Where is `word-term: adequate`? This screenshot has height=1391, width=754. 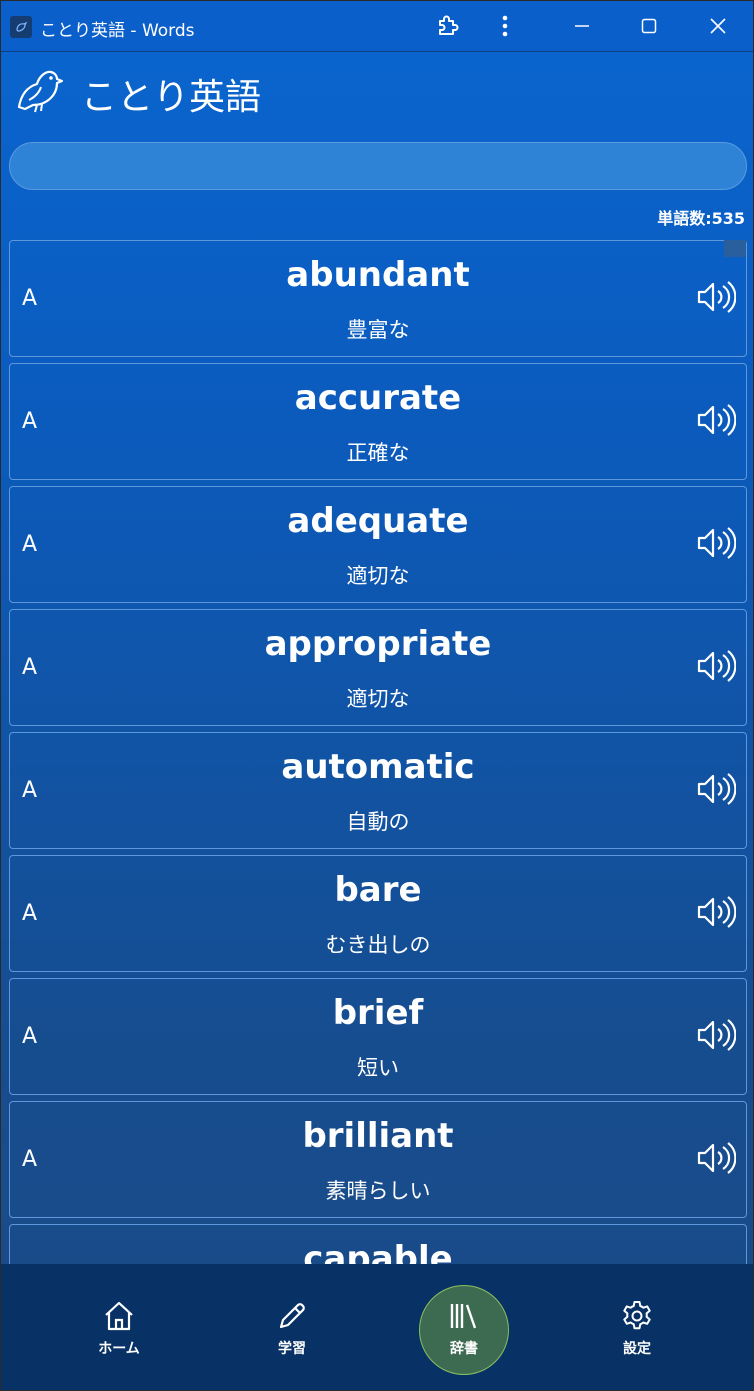
word-term: adequate is located at coordinates (378, 521).